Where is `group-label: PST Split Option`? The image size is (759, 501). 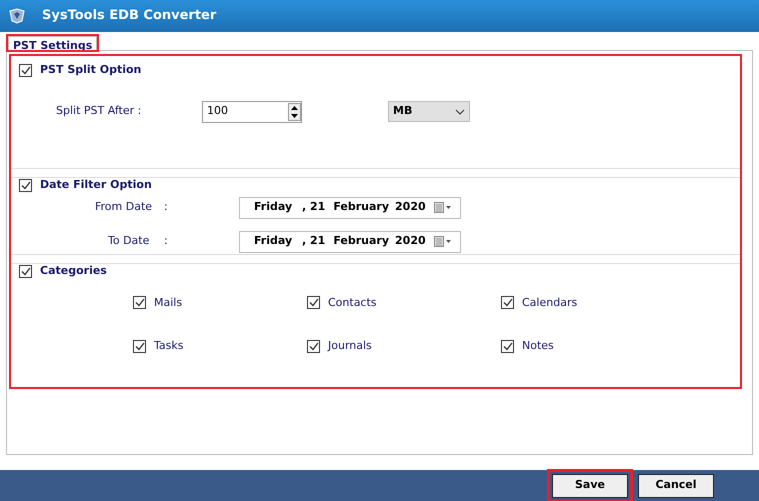 group-label: PST Split Option is located at coordinates (91, 70).